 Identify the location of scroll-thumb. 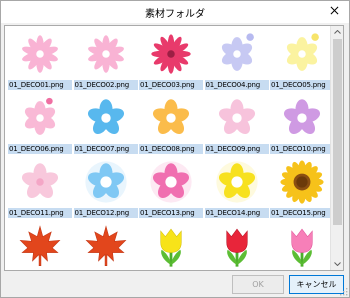
(337, 132).